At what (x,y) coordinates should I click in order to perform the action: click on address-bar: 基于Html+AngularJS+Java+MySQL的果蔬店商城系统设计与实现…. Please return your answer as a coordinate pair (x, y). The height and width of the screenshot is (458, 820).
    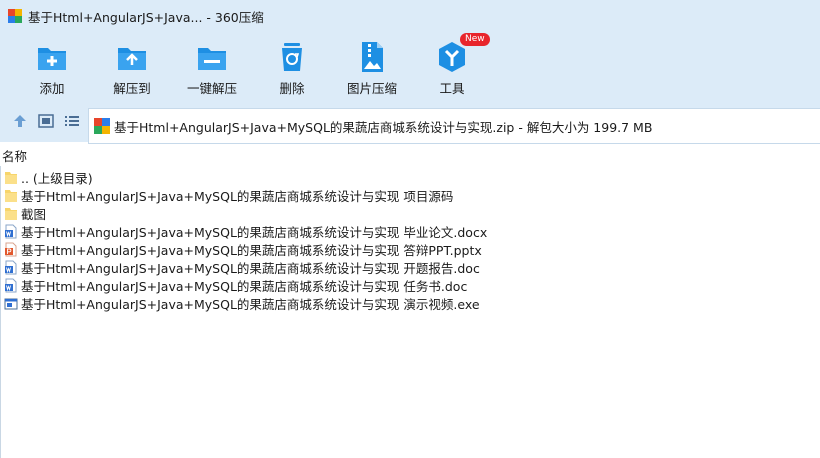
    Looking at the image, I should click on (454, 126).